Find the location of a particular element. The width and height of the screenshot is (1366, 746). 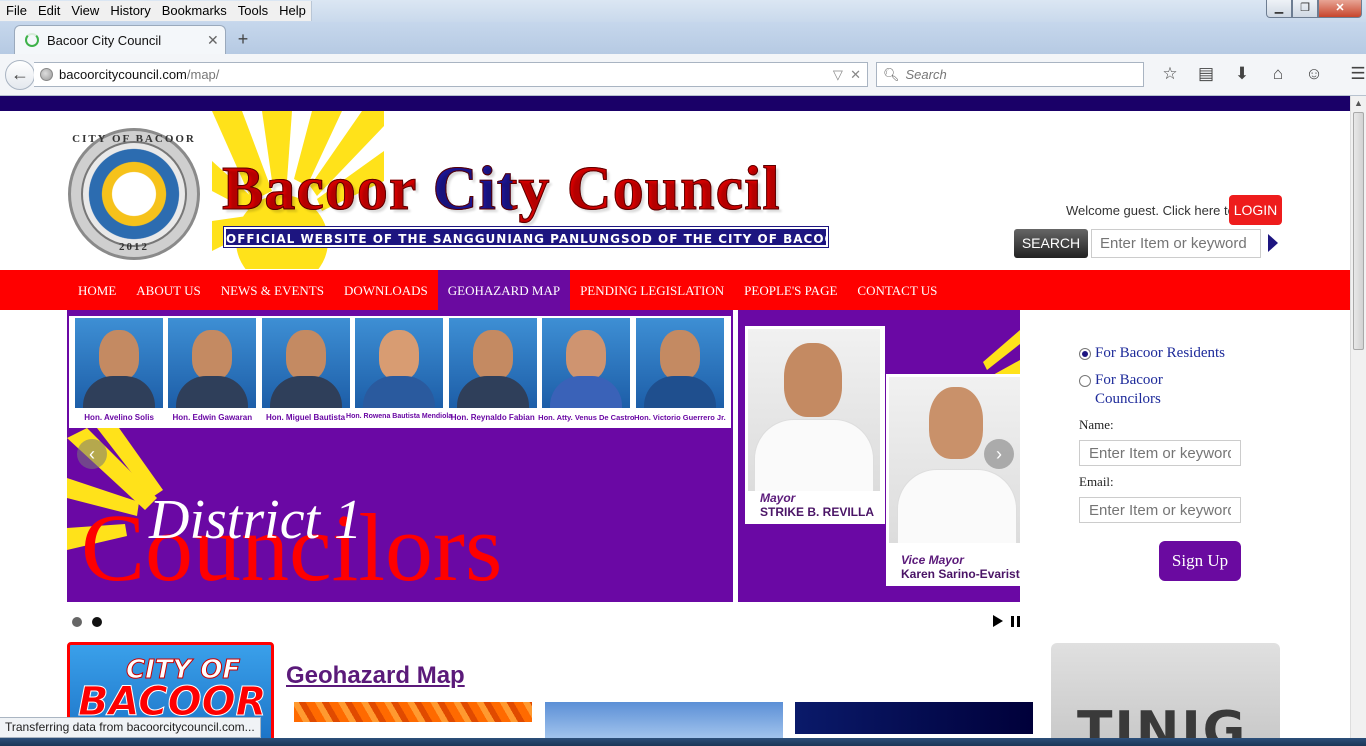

menu-file: File is located at coordinates (16, 11).